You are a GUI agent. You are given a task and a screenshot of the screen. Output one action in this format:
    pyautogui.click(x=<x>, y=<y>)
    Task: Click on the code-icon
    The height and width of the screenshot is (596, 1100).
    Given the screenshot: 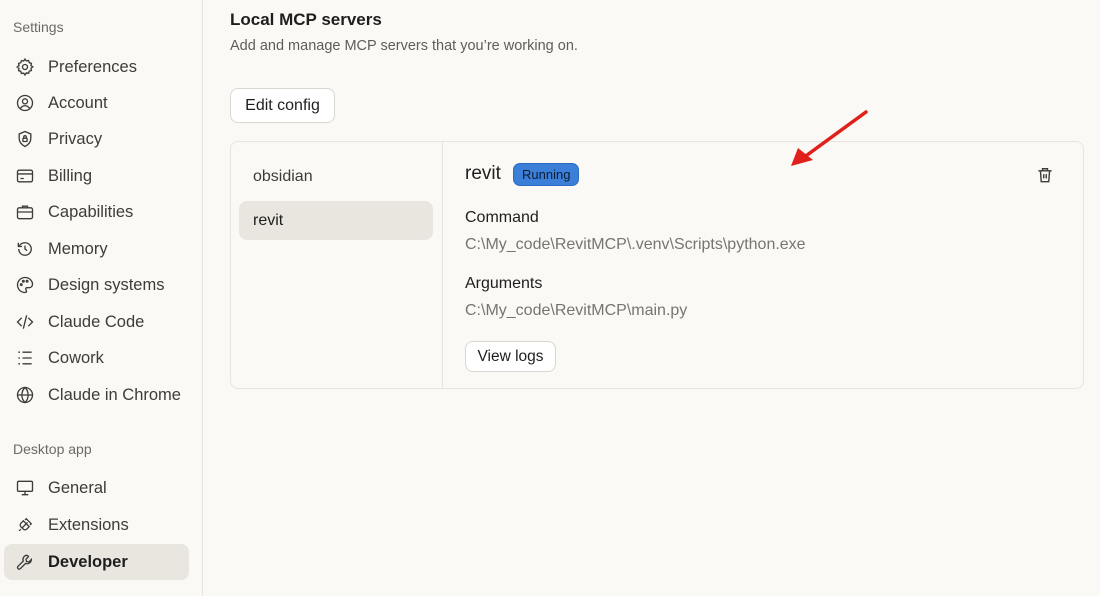 What is the action you would take?
    pyautogui.click(x=25, y=322)
    